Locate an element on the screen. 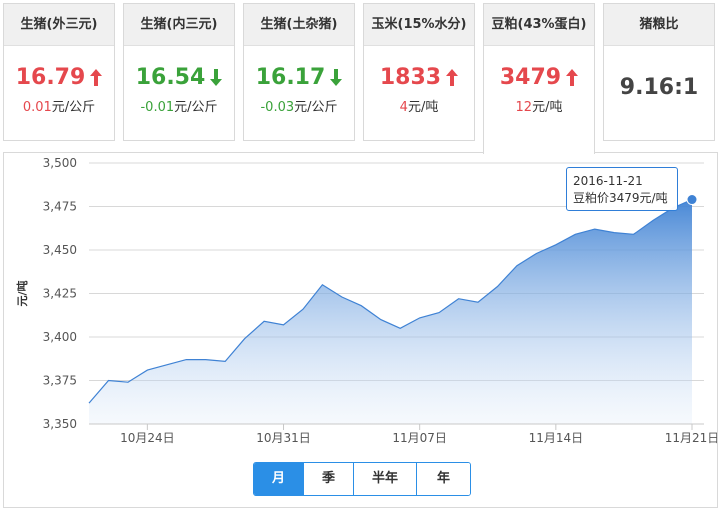 Image resolution: width=725 pixels, height=510 pixels. card-price-value: 16.17 is located at coordinates (290, 77).